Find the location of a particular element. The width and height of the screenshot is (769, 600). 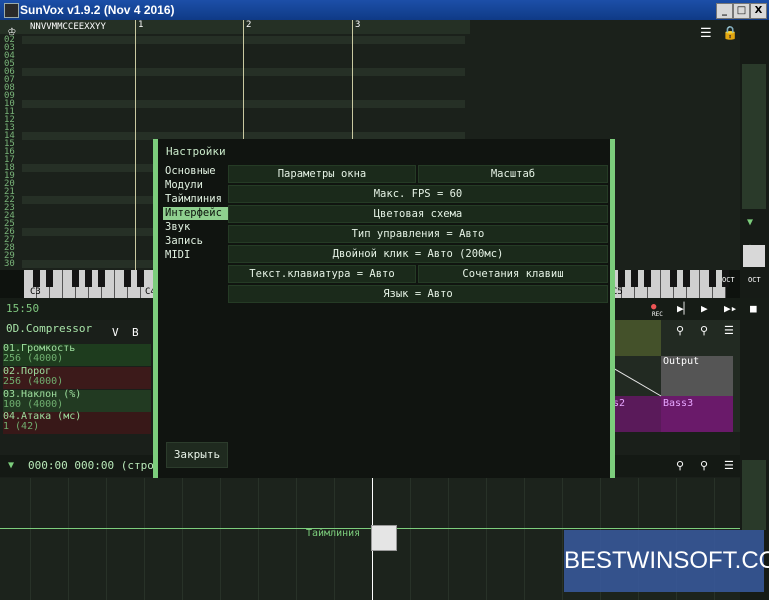

lock-icon: 🔒 is located at coordinates (730, 33).